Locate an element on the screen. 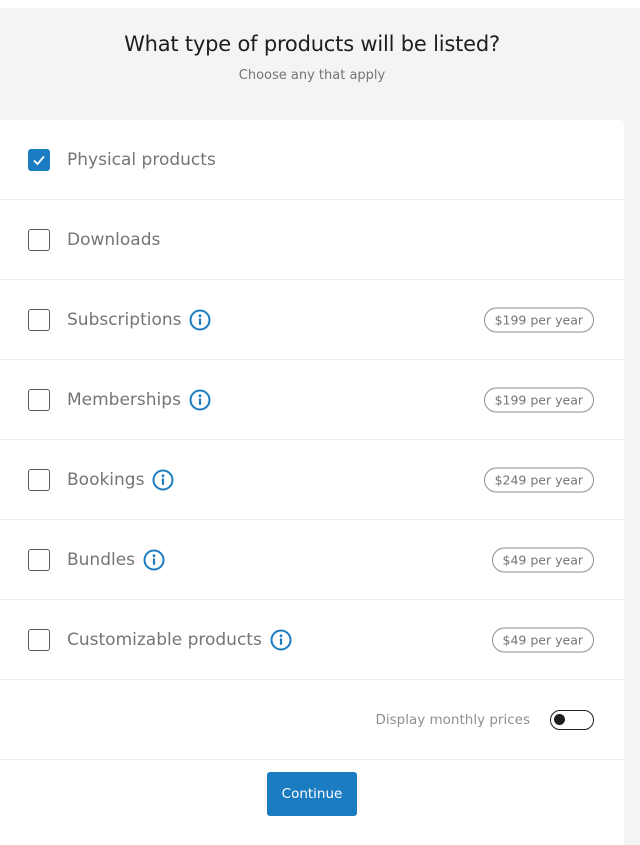 This screenshot has width=640, height=845. page-subtitle: Choose any that apply is located at coordinates (312, 75).